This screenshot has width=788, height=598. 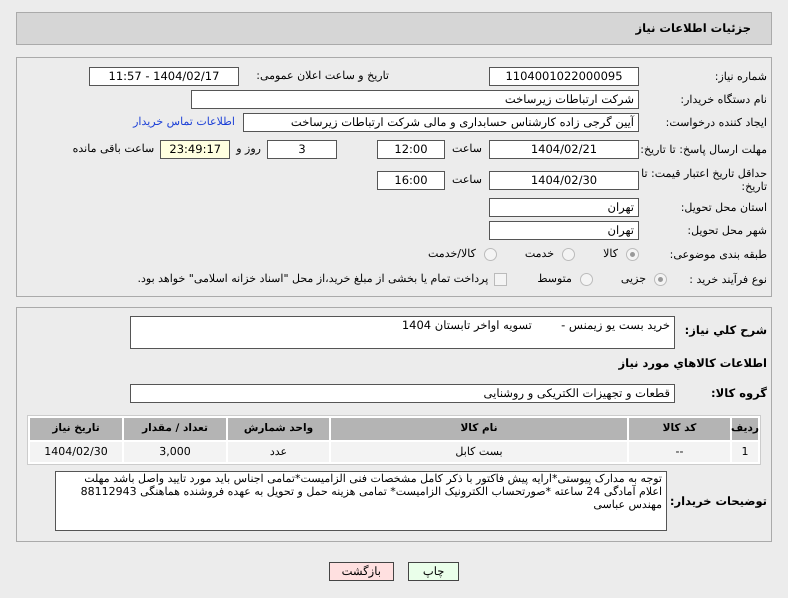 I want to click on field-label: گروه کالا:, so click(x=738, y=393).